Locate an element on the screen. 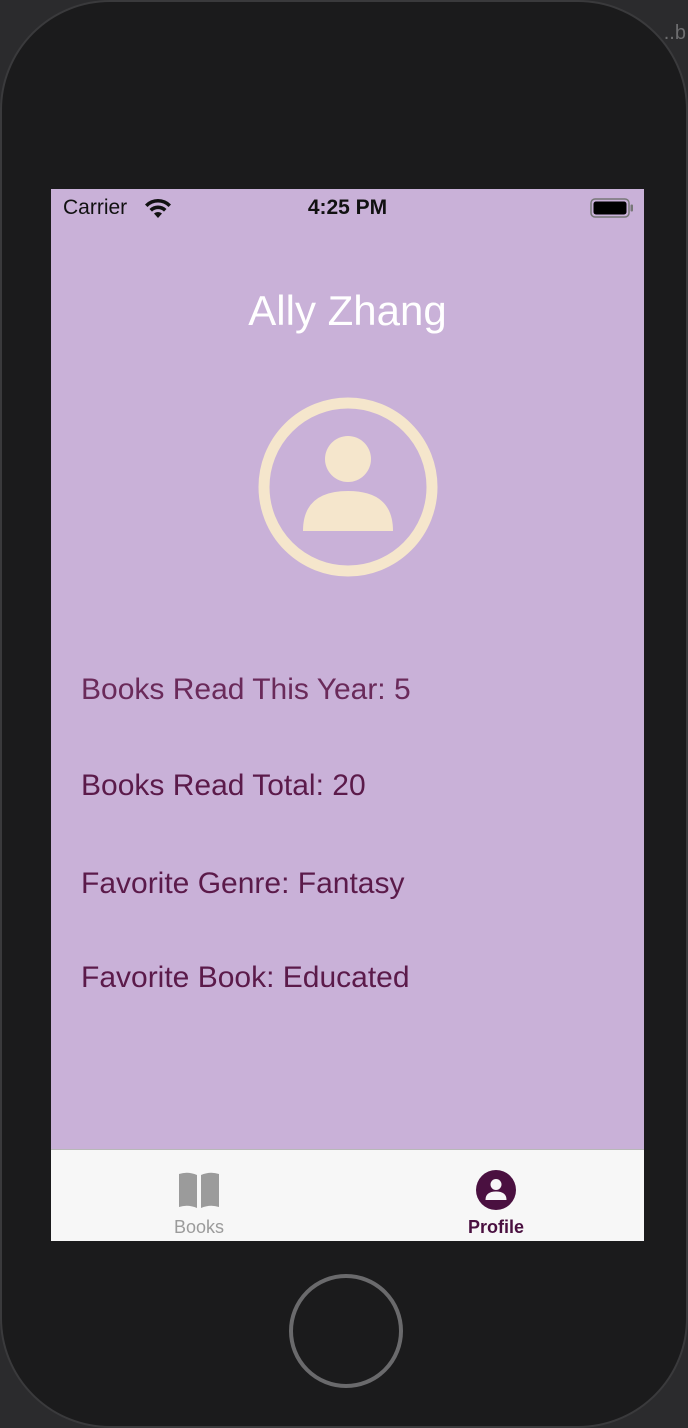 This screenshot has height=1428, width=688. stat-favorite-book: Favorite Book: Educated is located at coordinates (245, 977).